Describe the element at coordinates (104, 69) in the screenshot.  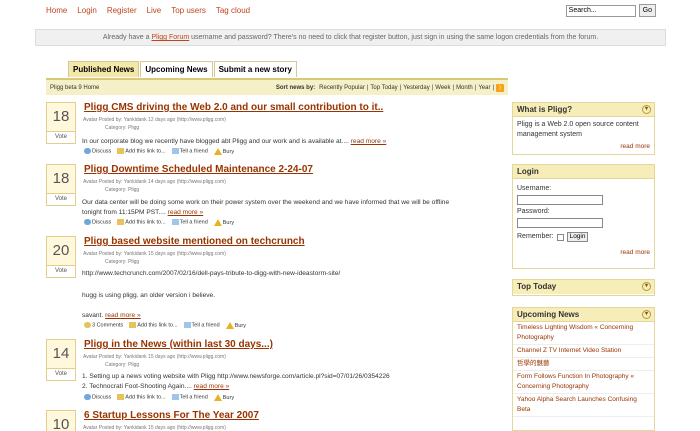
I see `tab-published-news: Published News` at that location.